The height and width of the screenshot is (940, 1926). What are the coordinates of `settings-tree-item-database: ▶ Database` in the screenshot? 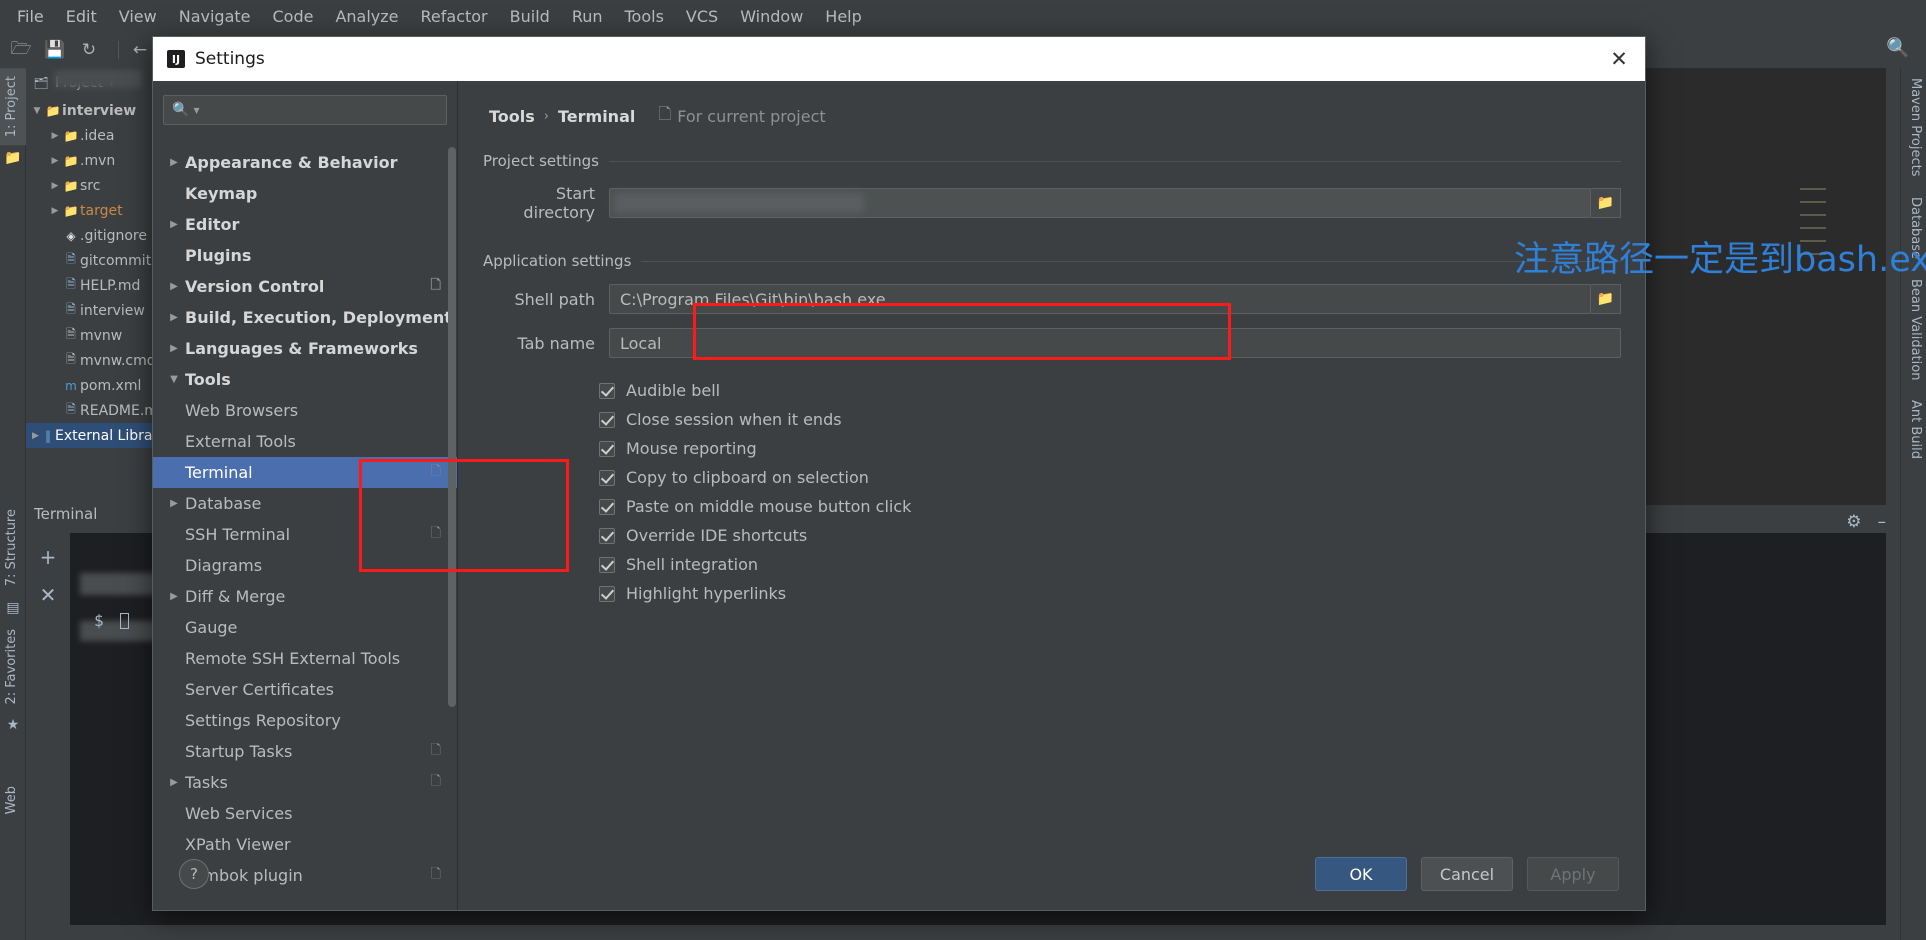 It's located at (305, 503).